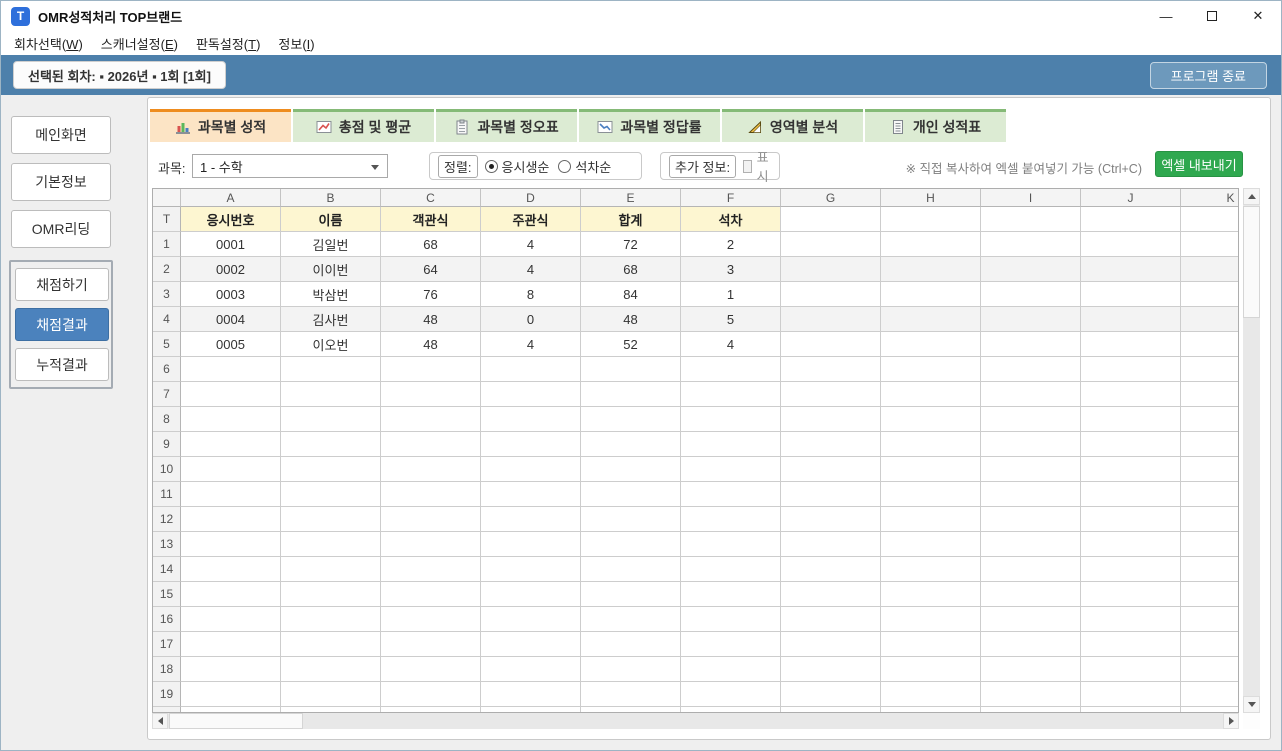 This screenshot has width=1282, height=751. What do you see at coordinates (631, 219) in the screenshot?
I see `header-cell-E: 합계` at bounding box center [631, 219].